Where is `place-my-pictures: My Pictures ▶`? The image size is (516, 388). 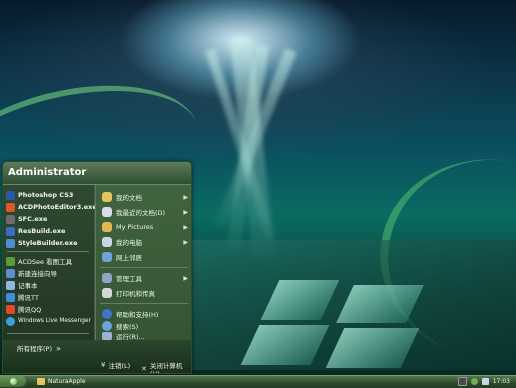
place-my-pictures: My Pictures ▶ is located at coordinates (146, 227).